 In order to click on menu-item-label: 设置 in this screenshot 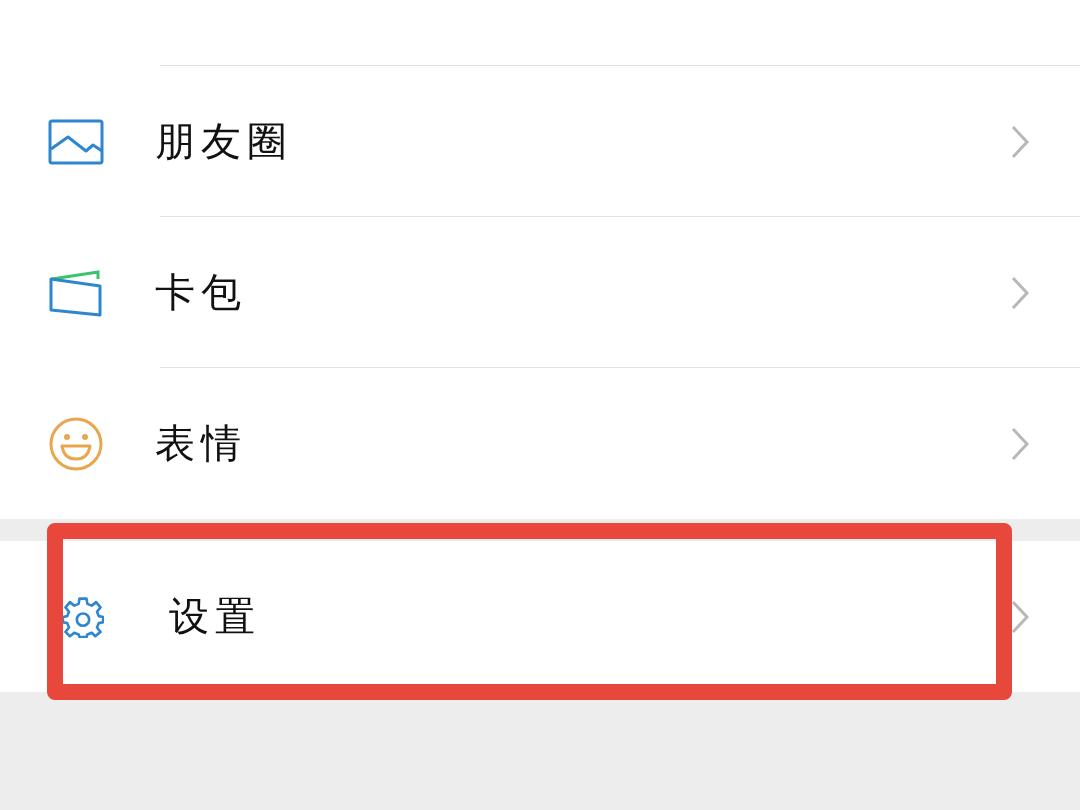, I will do `click(215, 617)`.